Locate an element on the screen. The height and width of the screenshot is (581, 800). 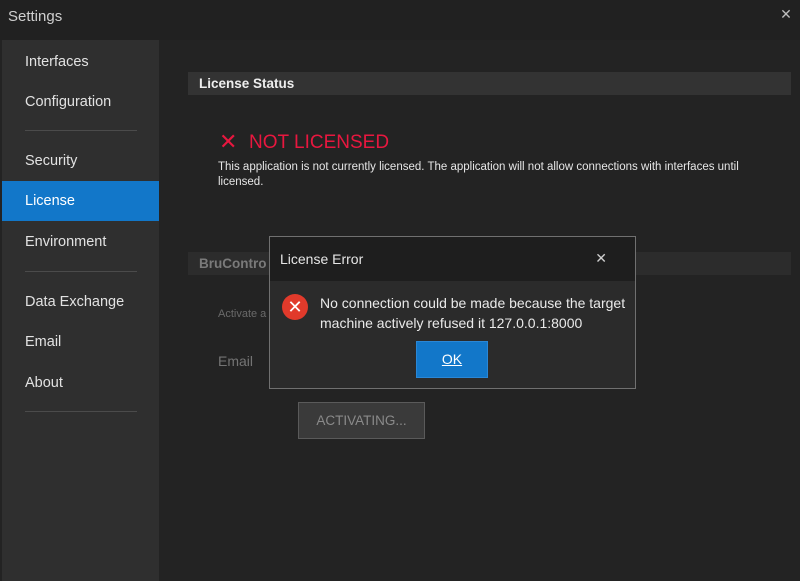
error-icon: ✕ is located at coordinates (295, 307).